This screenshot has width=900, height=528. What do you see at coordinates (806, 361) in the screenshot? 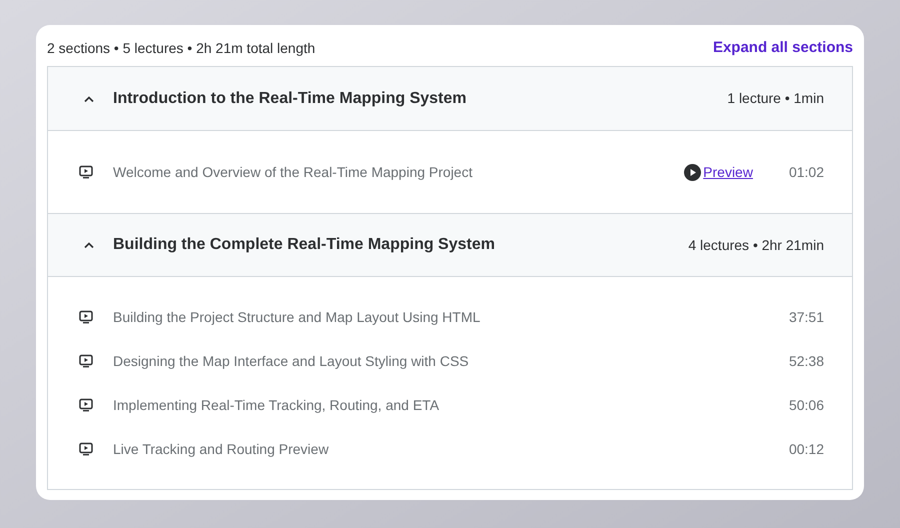
I see `lecture-duration: 52:38` at bounding box center [806, 361].